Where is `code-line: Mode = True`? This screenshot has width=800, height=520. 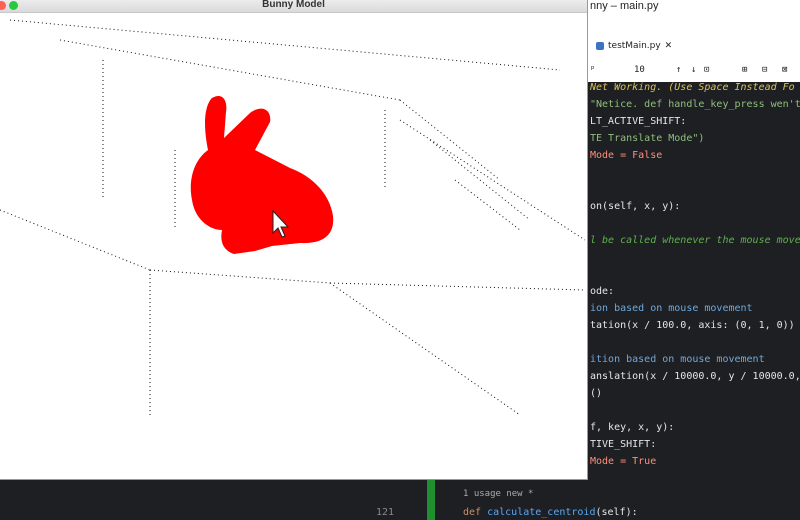 code-line: Mode = True is located at coordinates (623, 461).